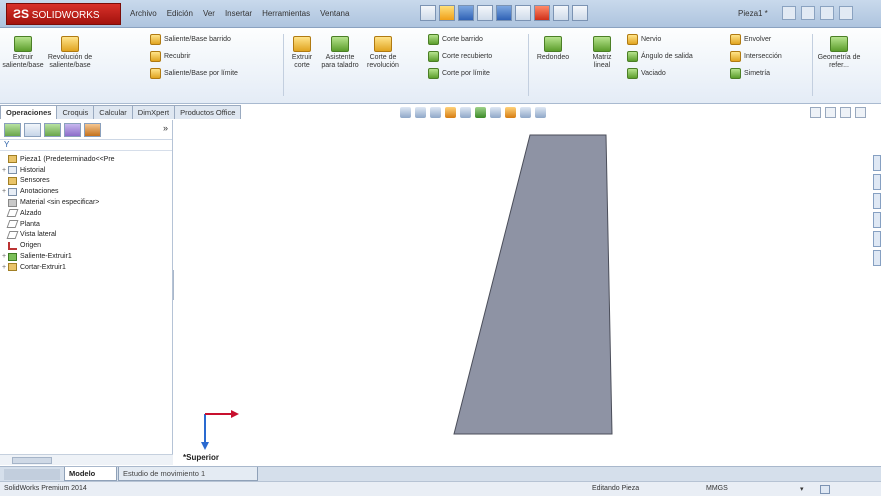 This screenshot has height=496, width=881. Describe the element at coordinates (561, 13) in the screenshot. I see `file-properties-icon` at that location.